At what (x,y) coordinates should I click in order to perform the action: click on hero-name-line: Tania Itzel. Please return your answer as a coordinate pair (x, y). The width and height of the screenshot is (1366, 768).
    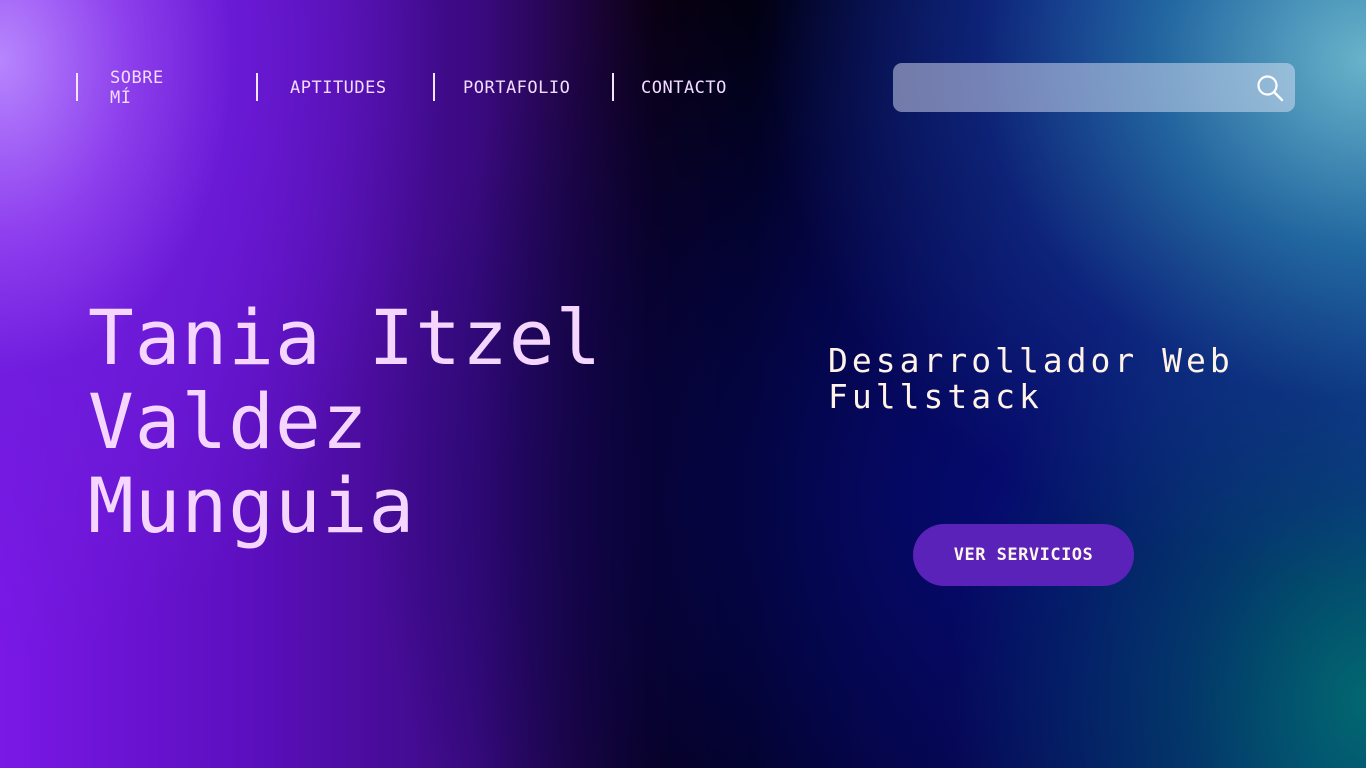
    Looking at the image, I should click on (345, 337).